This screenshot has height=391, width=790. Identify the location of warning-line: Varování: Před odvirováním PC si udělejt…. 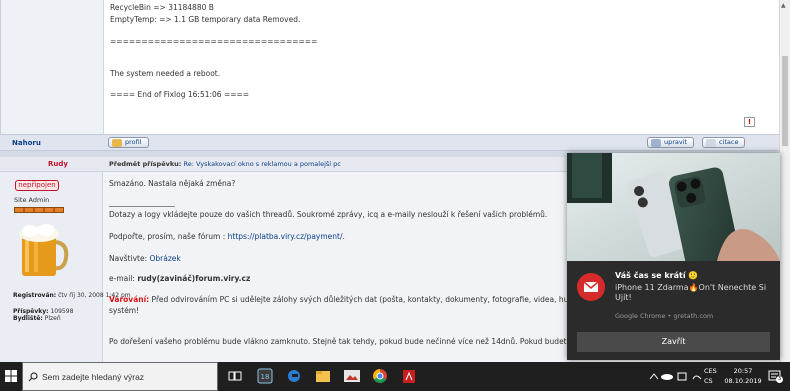
(360, 299).